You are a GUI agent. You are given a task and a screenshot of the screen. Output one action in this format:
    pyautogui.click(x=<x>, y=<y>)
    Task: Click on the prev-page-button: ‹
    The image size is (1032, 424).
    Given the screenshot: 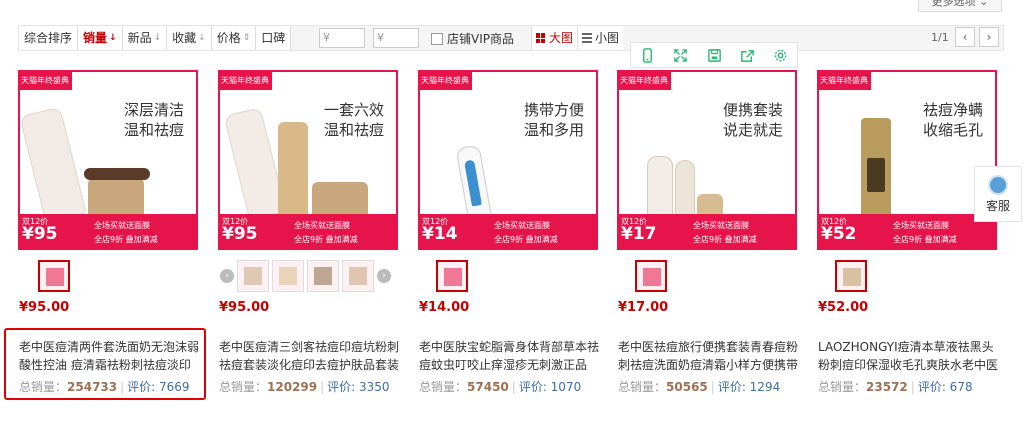 What is the action you would take?
    pyautogui.click(x=965, y=37)
    